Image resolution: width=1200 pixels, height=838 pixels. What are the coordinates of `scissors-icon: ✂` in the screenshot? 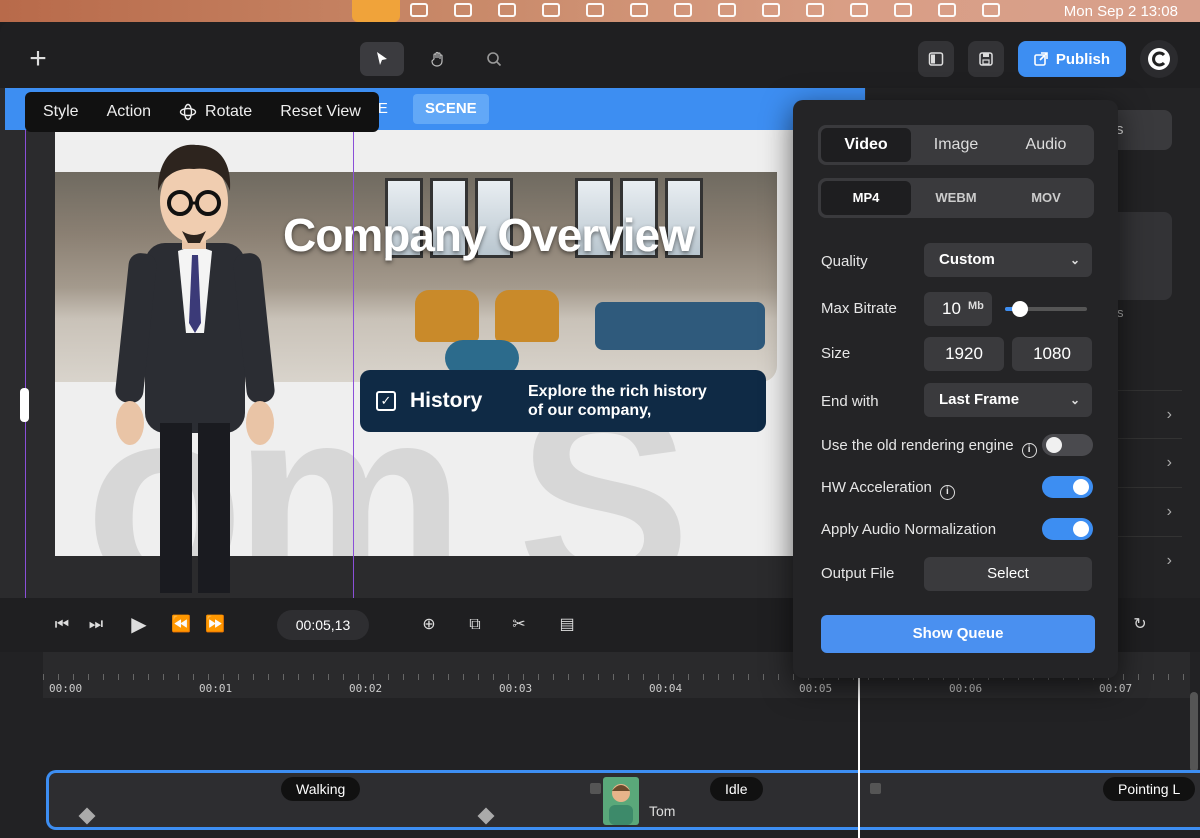 It's located at (519, 625).